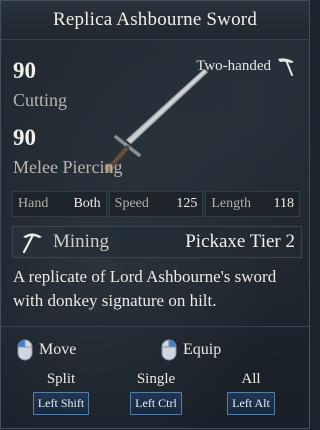 This screenshot has height=430, width=320. I want to click on move-action: Move, so click(46, 350).